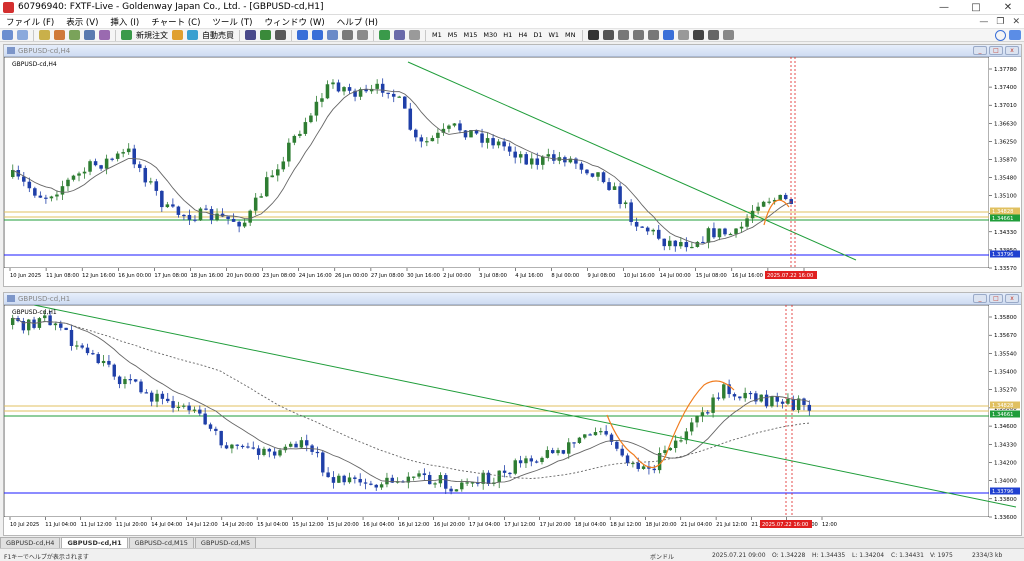 The image size is (1024, 561). Describe the element at coordinates (161, 542) in the screenshot. I see `tab-gbpusd-m15: GBPUSD-cd,M15` at that location.